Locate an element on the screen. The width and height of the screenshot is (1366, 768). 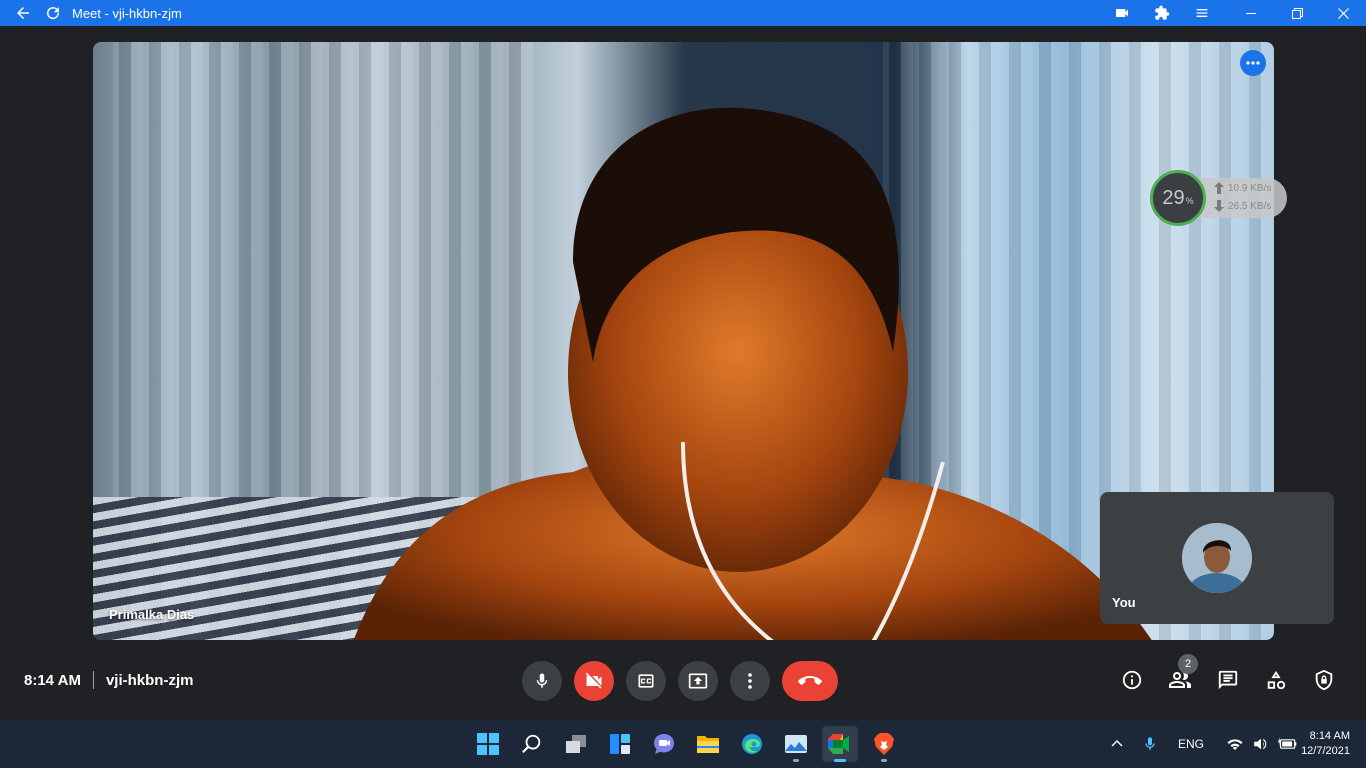
videocam-off-icon is located at coordinates (593, 680).